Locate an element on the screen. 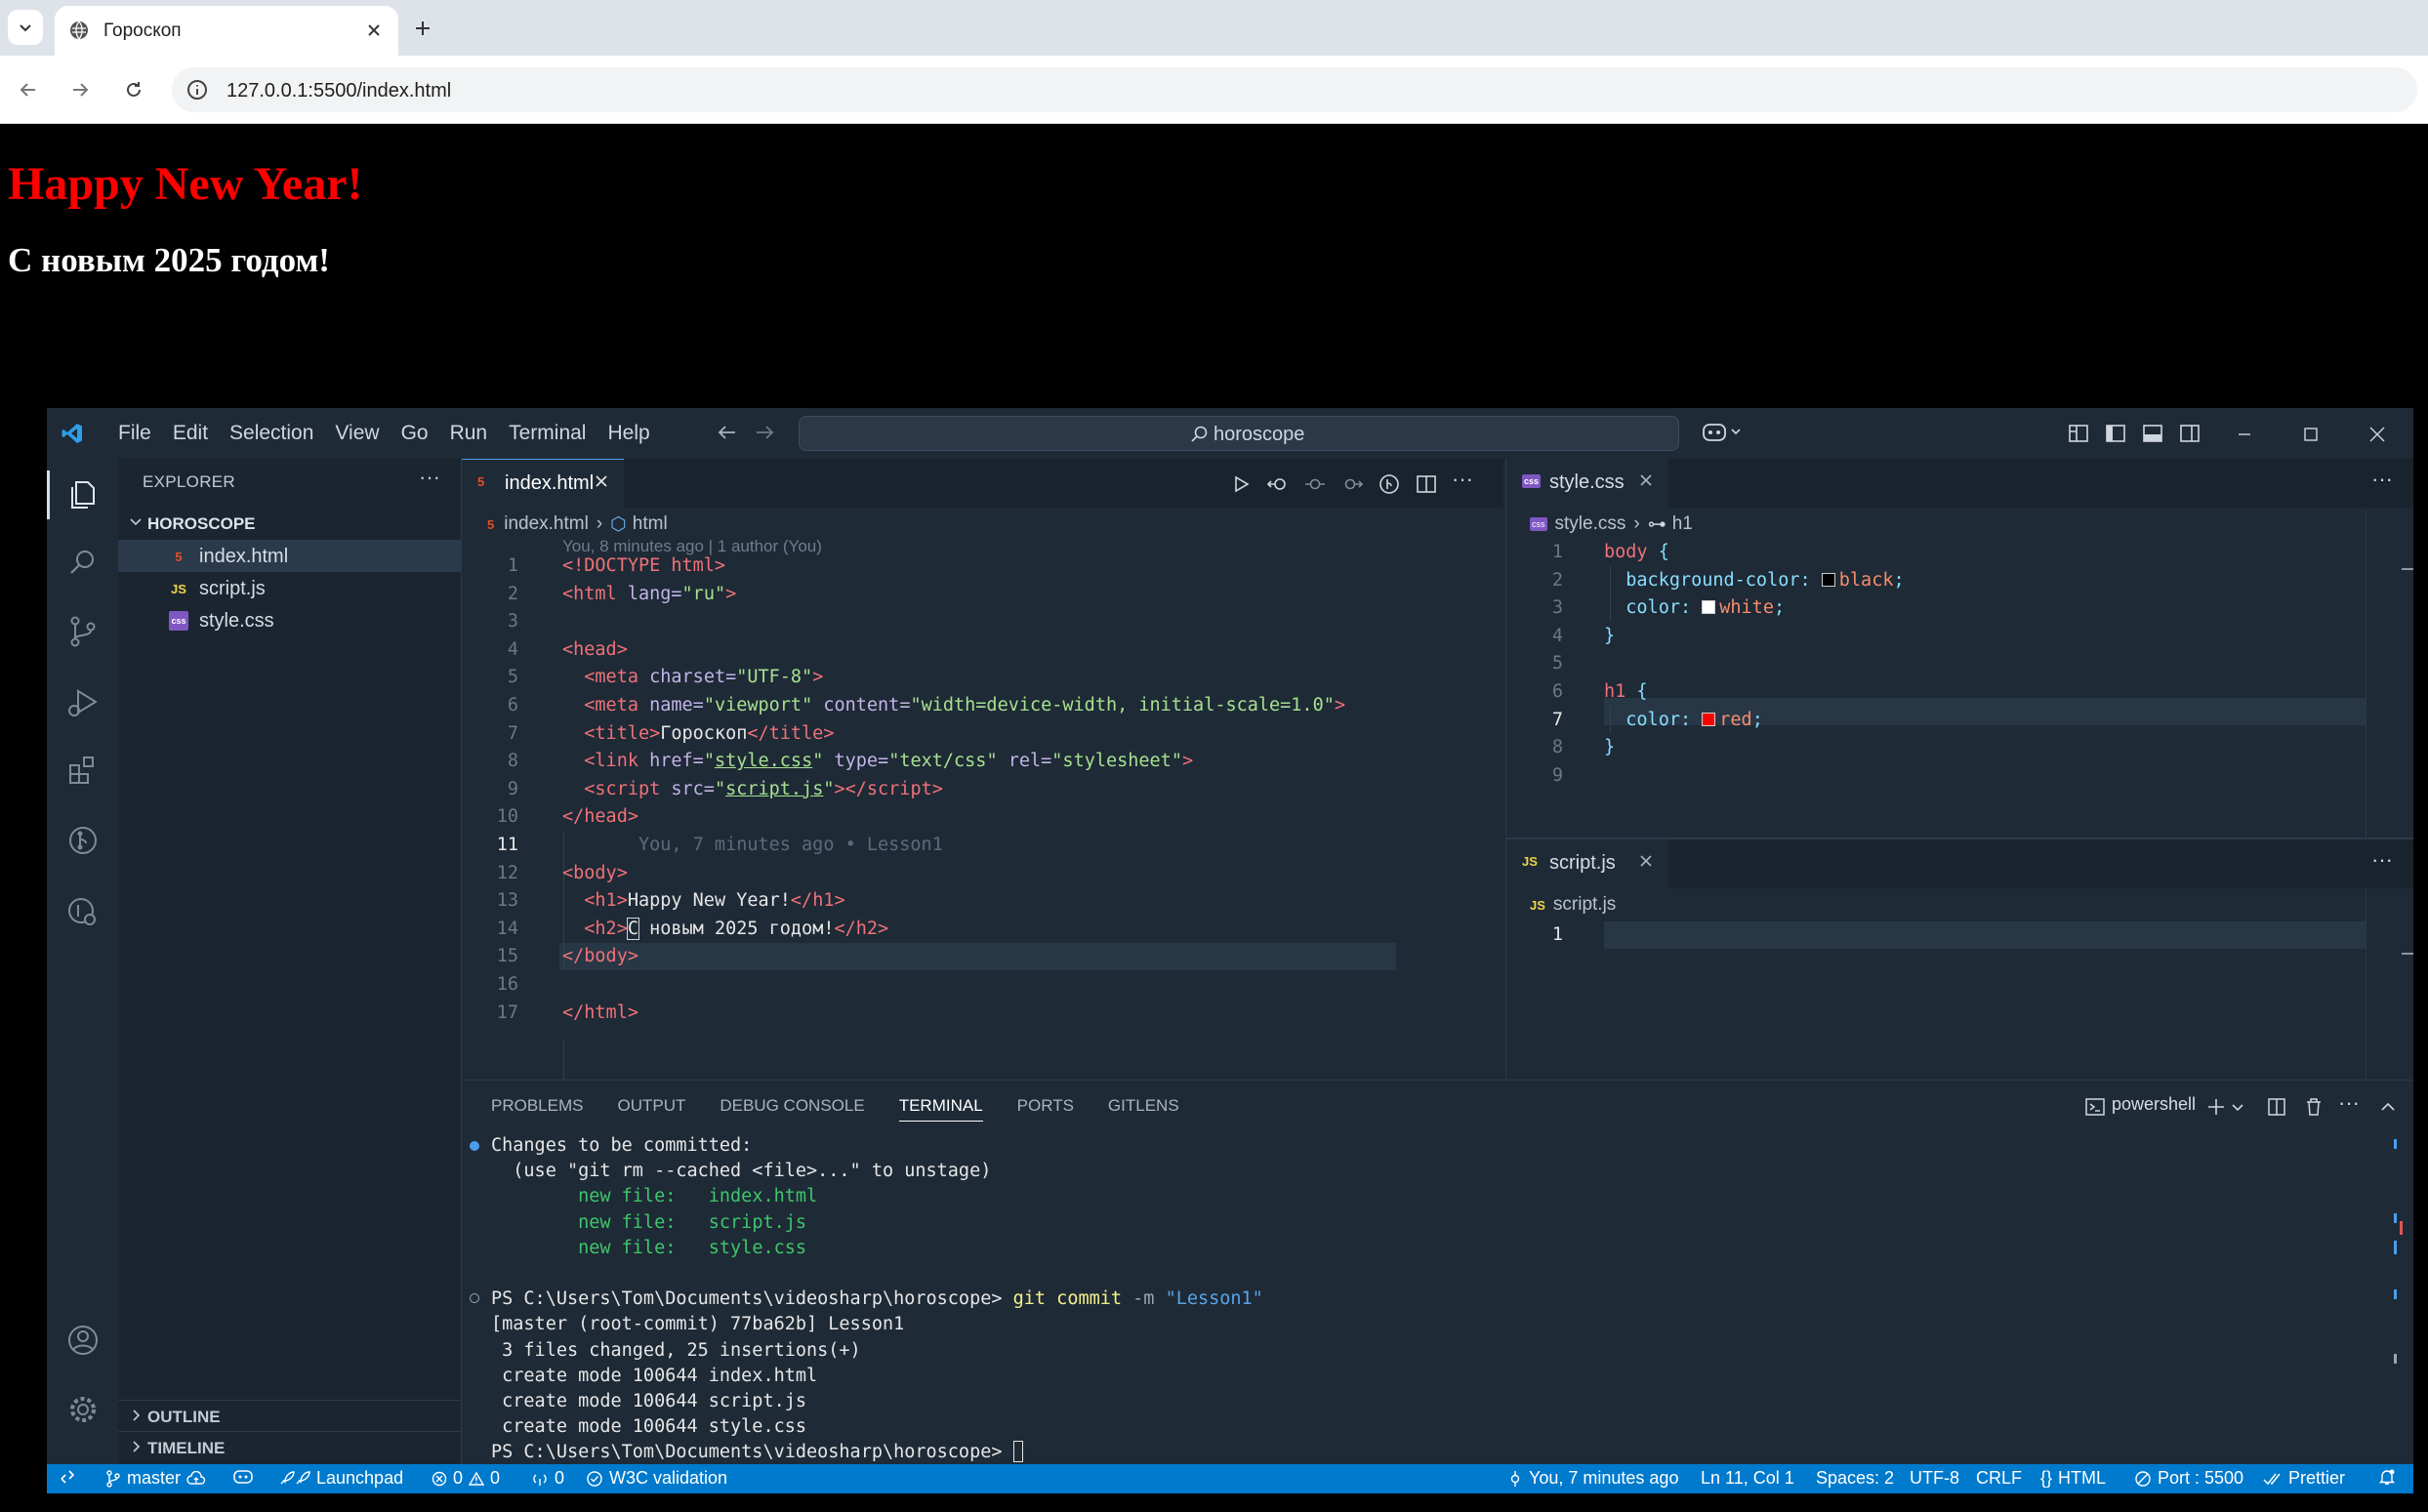 The width and height of the screenshot is (2428, 1512). tab-close-button is located at coordinates (374, 31).